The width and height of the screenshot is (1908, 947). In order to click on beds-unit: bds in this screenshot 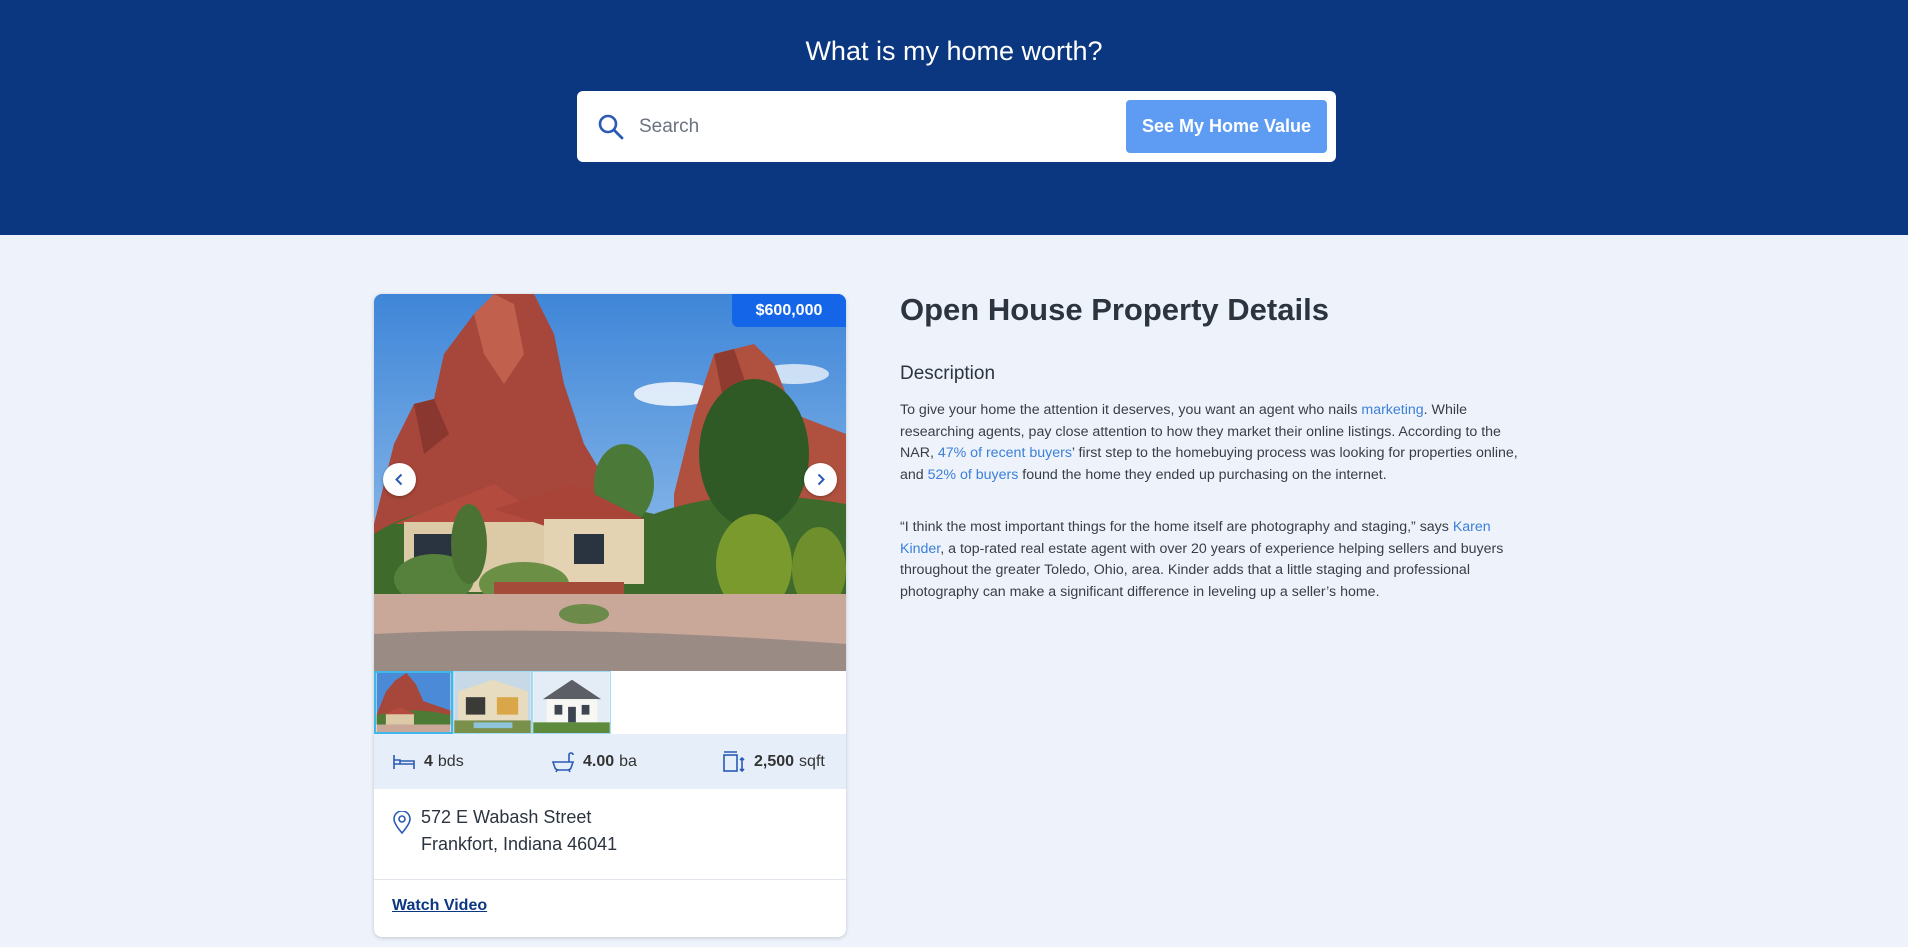, I will do `click(450, 761)`.